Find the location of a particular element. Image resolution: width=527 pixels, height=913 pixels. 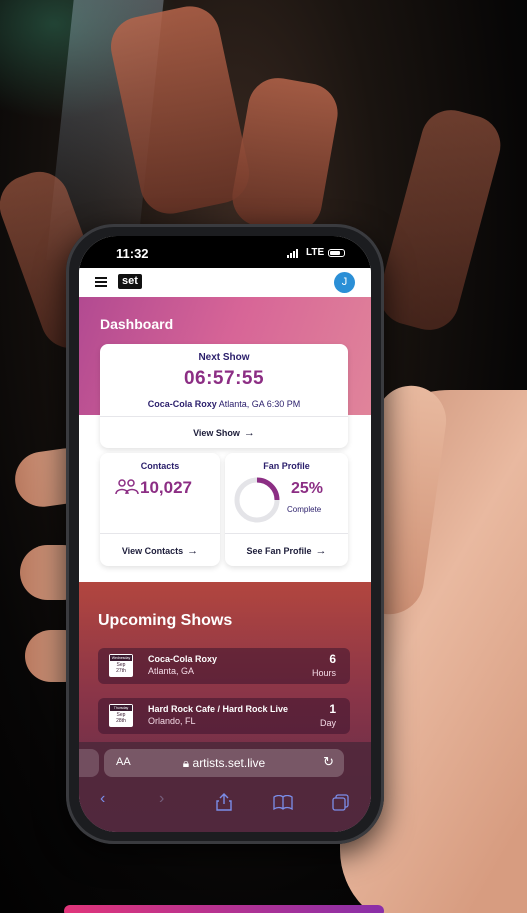

fan-profile-label: Fan Profile is located at coordinates (286, 466).